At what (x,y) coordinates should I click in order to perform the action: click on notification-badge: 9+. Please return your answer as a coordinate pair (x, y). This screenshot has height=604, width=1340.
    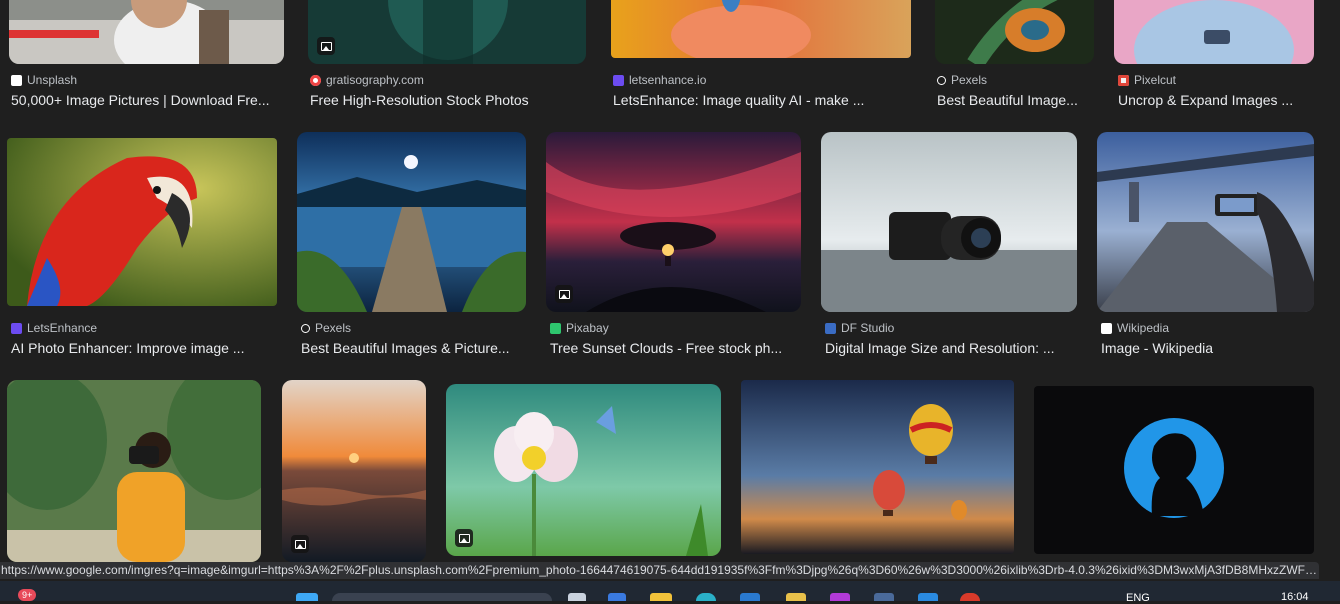
    Looking at the image, I should click on (27, 595).